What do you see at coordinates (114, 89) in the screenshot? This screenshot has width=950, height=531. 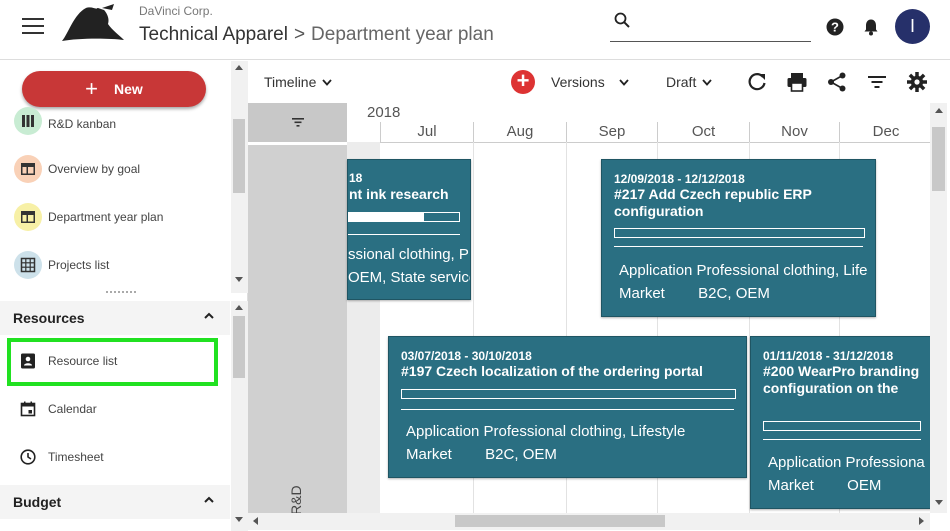 I see `new-button: + New` at bounding box center [114, 89].